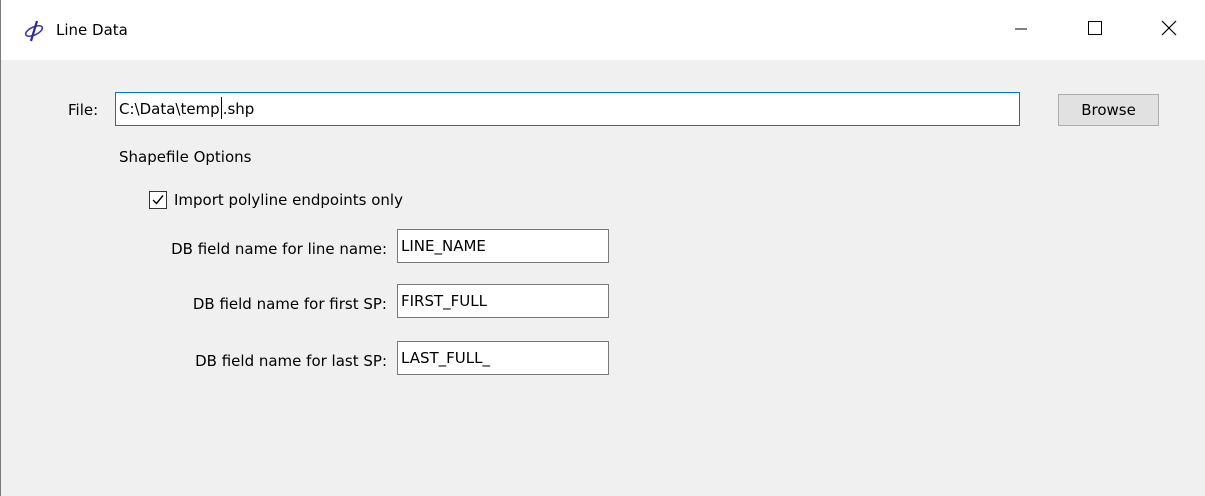  I want to click on first-sp-field-input: FIRST_FULL, so click(503, 301).